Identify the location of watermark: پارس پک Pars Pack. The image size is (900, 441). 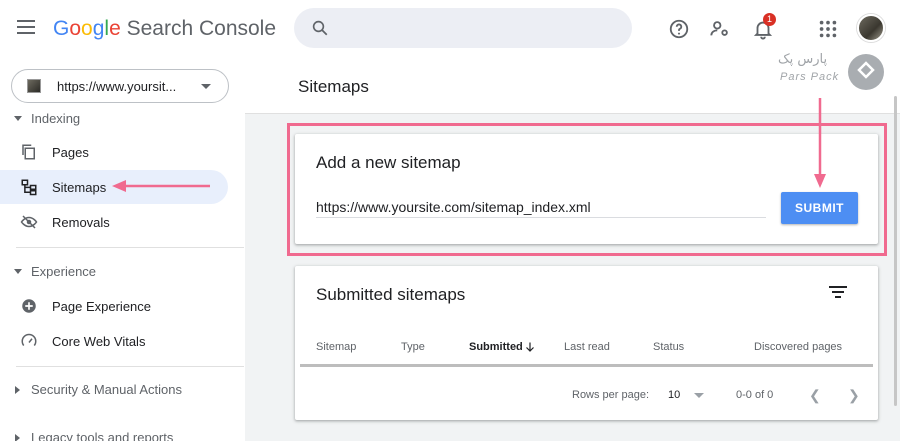
(833, 72).